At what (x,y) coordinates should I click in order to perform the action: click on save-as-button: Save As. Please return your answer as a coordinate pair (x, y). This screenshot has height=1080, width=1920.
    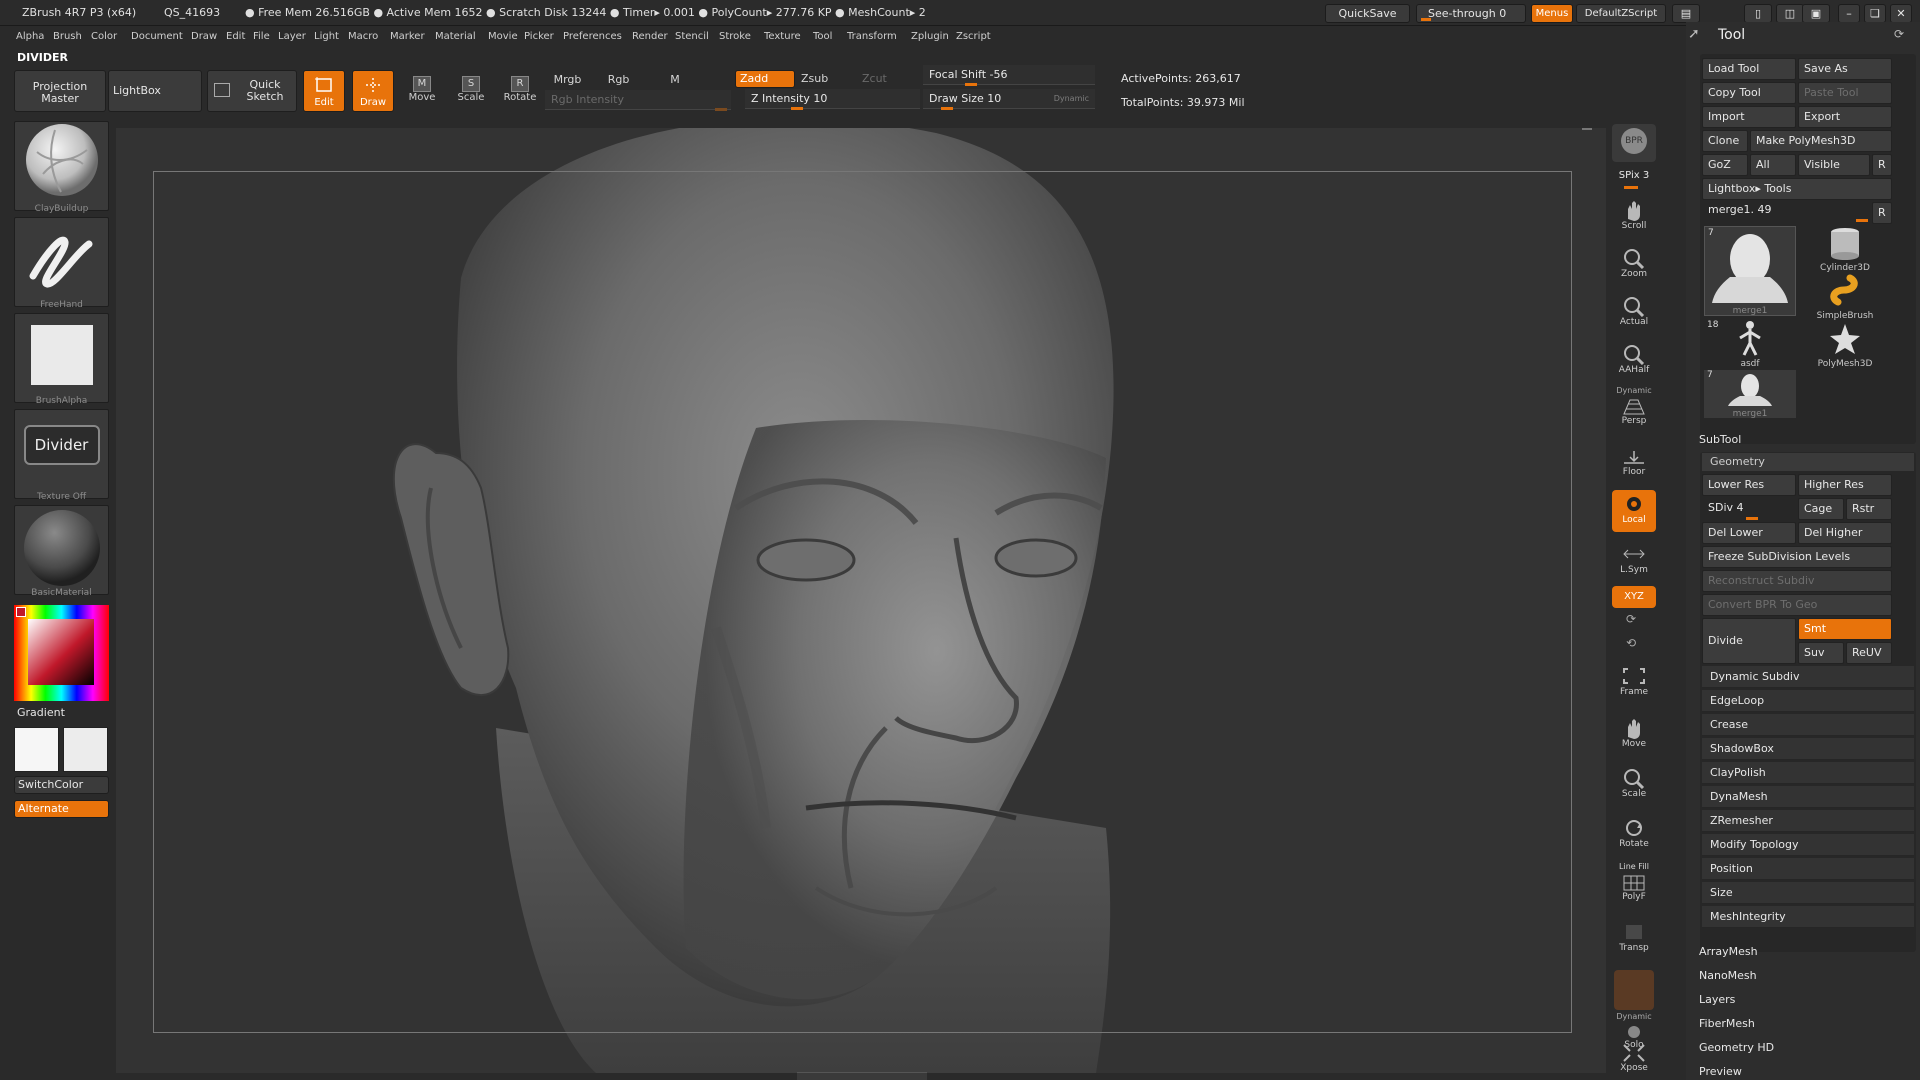
    Looking at the image, I should click on (1845, 69).